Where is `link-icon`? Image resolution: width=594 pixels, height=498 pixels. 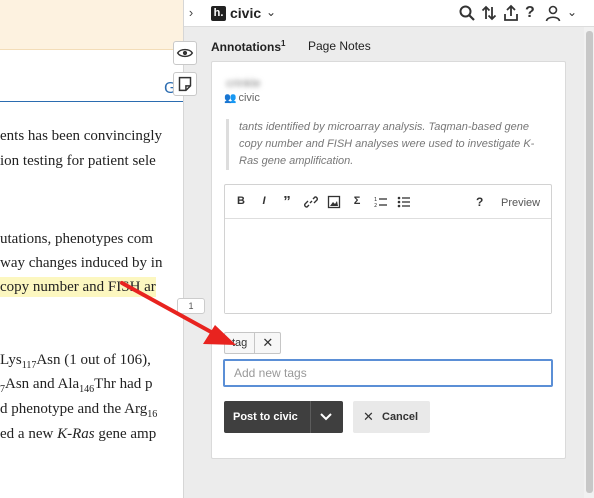 link-icon is located at coordinates (311, 202).